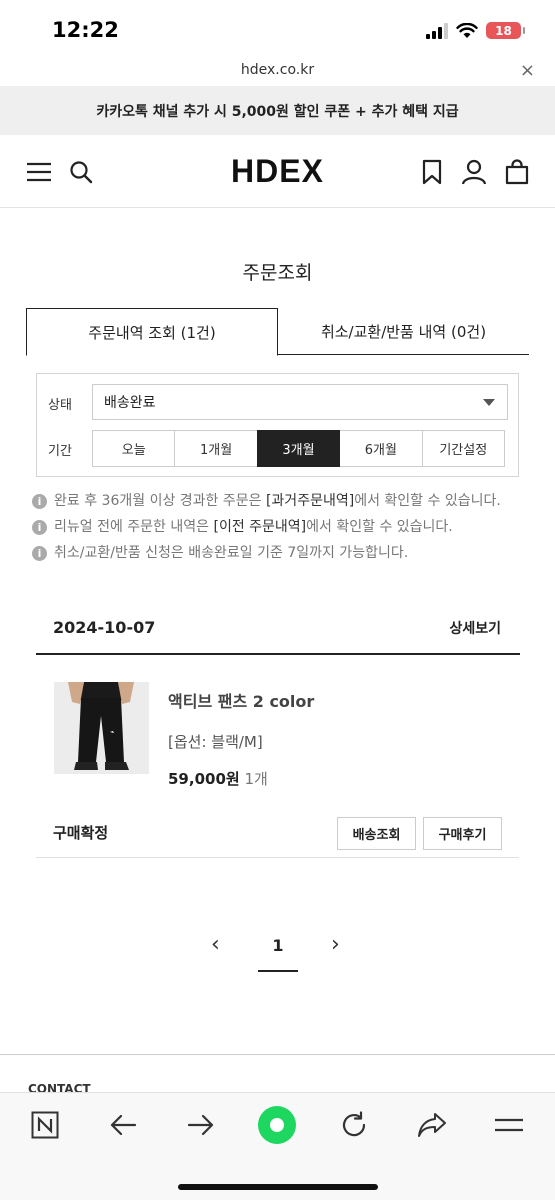 The width and height of the screenshot is (555, 1200). I want to click on period-label: 기간, so click(60, 451).